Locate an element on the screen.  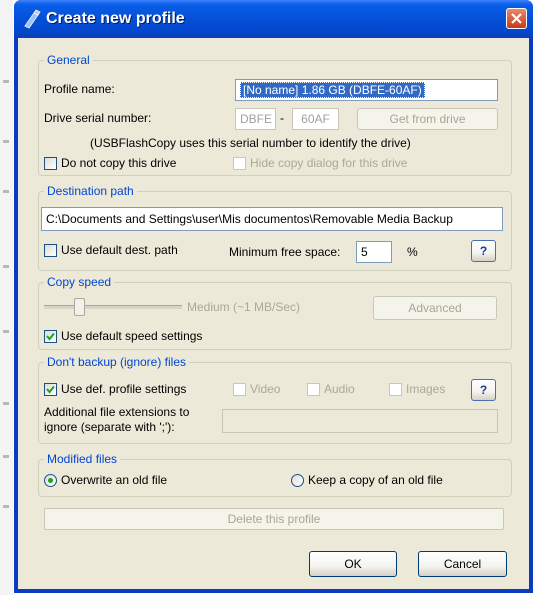
profile-name-label: Profile name: is located at coordinates (79, 89).